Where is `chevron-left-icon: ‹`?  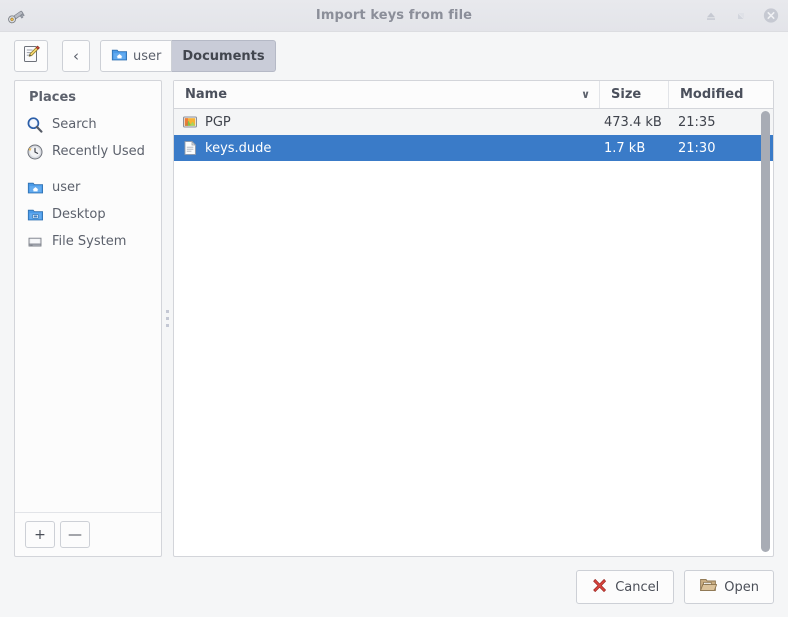 chevron-left-icon: ‹ is located at coordinates (76, 56).